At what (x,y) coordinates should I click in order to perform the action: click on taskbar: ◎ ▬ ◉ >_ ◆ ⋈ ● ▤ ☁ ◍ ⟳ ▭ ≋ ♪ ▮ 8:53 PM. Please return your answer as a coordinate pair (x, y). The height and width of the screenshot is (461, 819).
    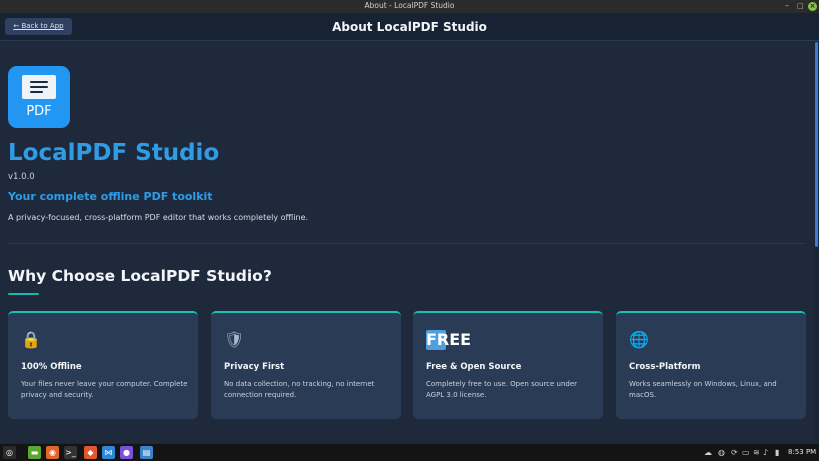
    Looking at the image, I should click on (409, 452).